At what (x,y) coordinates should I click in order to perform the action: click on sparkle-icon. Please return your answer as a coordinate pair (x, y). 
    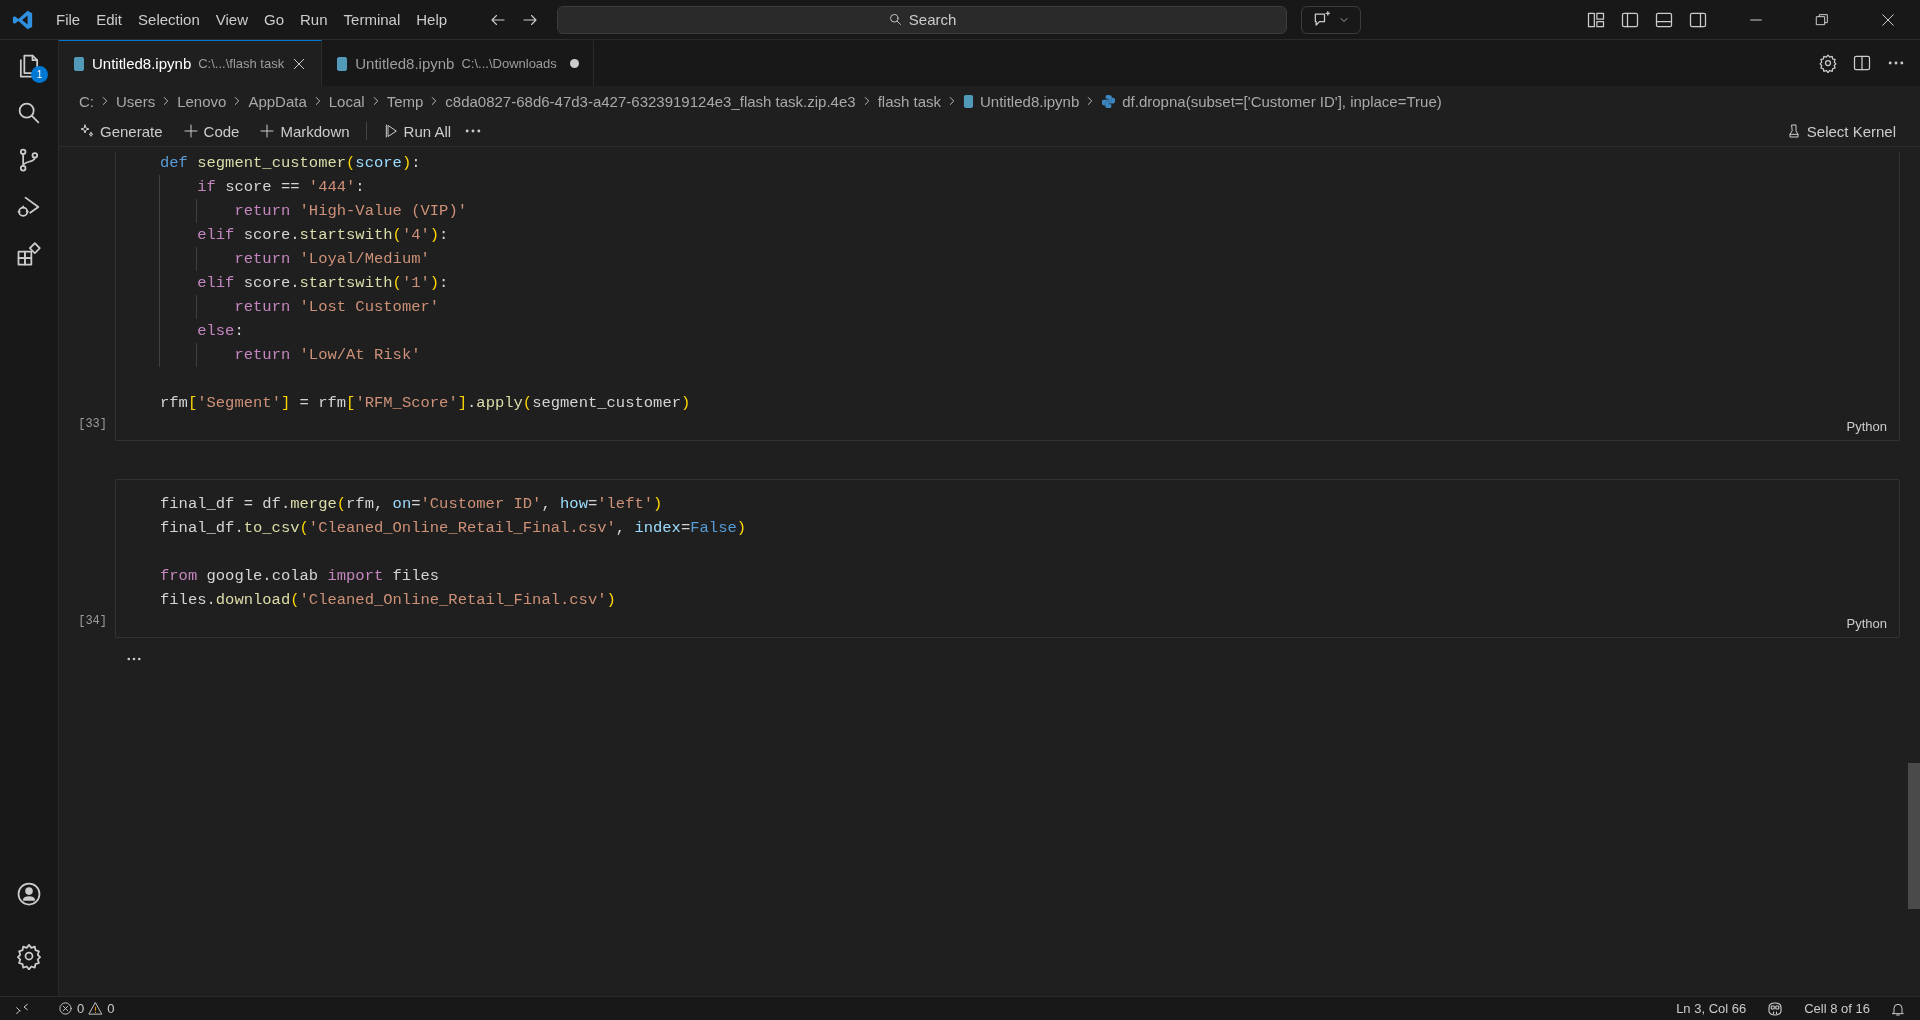
    Looking at the image, I should click on (87, 131).